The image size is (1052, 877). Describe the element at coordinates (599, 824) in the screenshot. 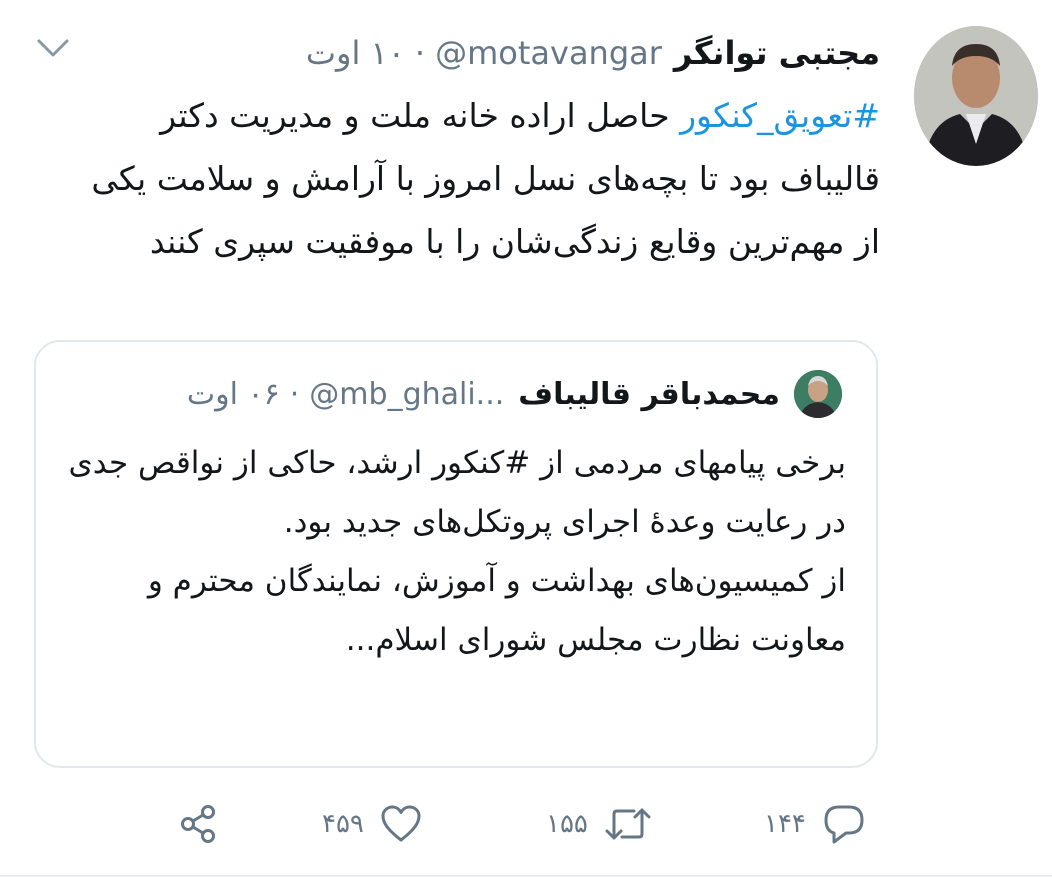

I see `retweet-button: ۱۵۵` at that location.